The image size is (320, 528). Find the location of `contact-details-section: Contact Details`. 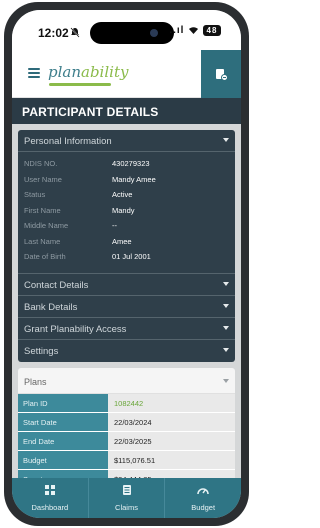

contact-details-section: Contact Details is located at coordinates (126, 283).